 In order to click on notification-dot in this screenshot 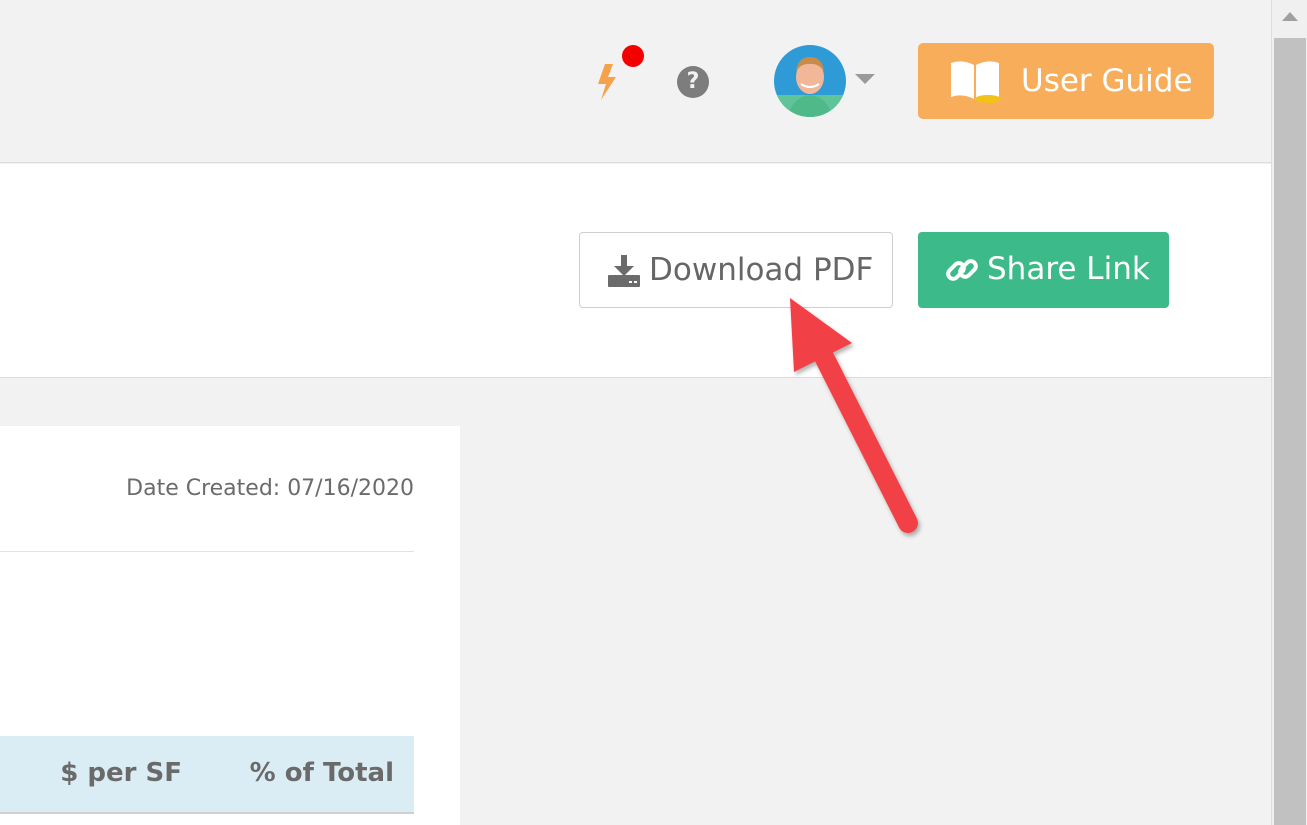, I will do `click(633, 56)`.